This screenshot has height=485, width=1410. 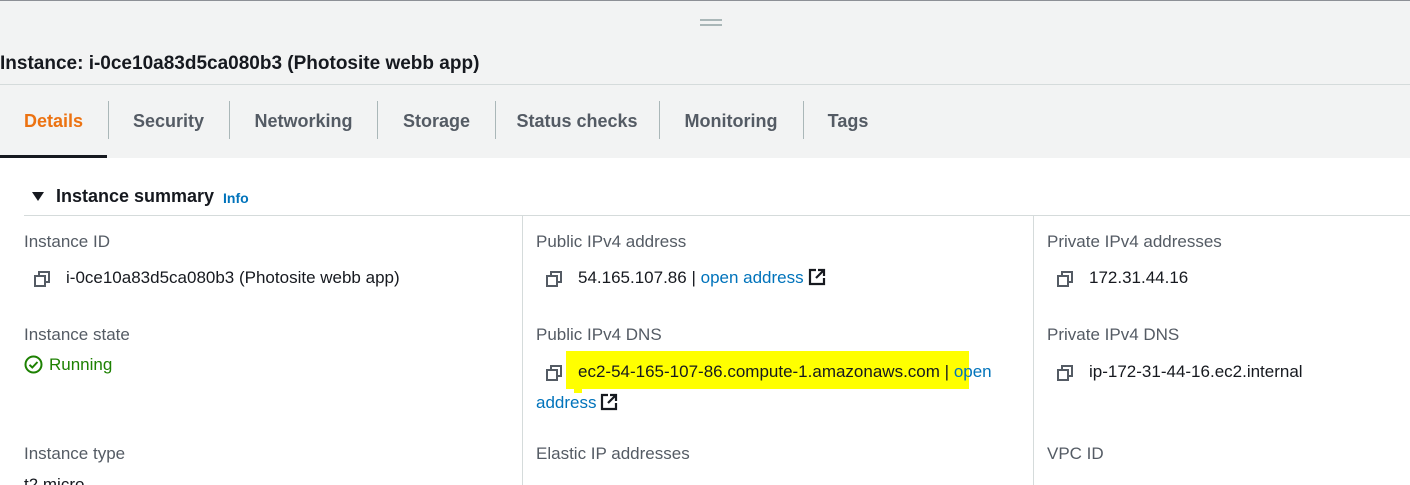 I want to click on caret-down-icon, so click(x=38, y=196).